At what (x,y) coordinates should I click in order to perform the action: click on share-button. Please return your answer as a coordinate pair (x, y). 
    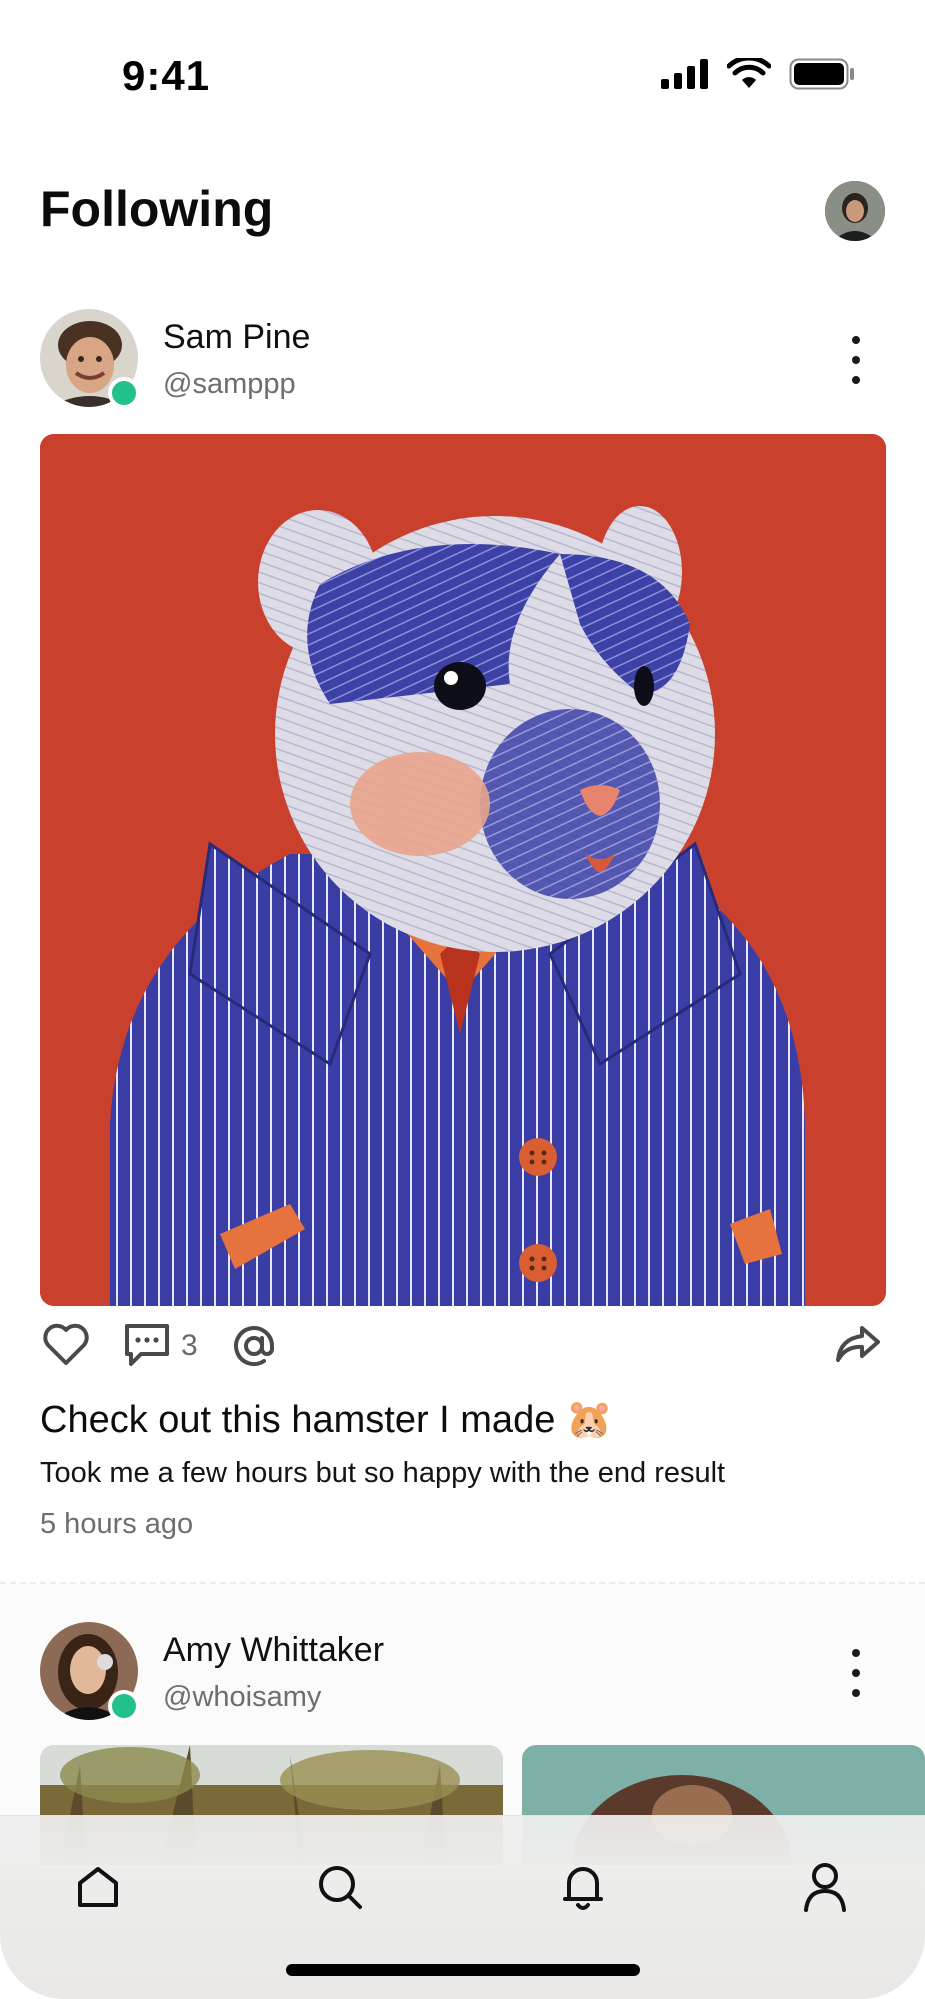
    Looking at the image, I should click on (858, 1344).